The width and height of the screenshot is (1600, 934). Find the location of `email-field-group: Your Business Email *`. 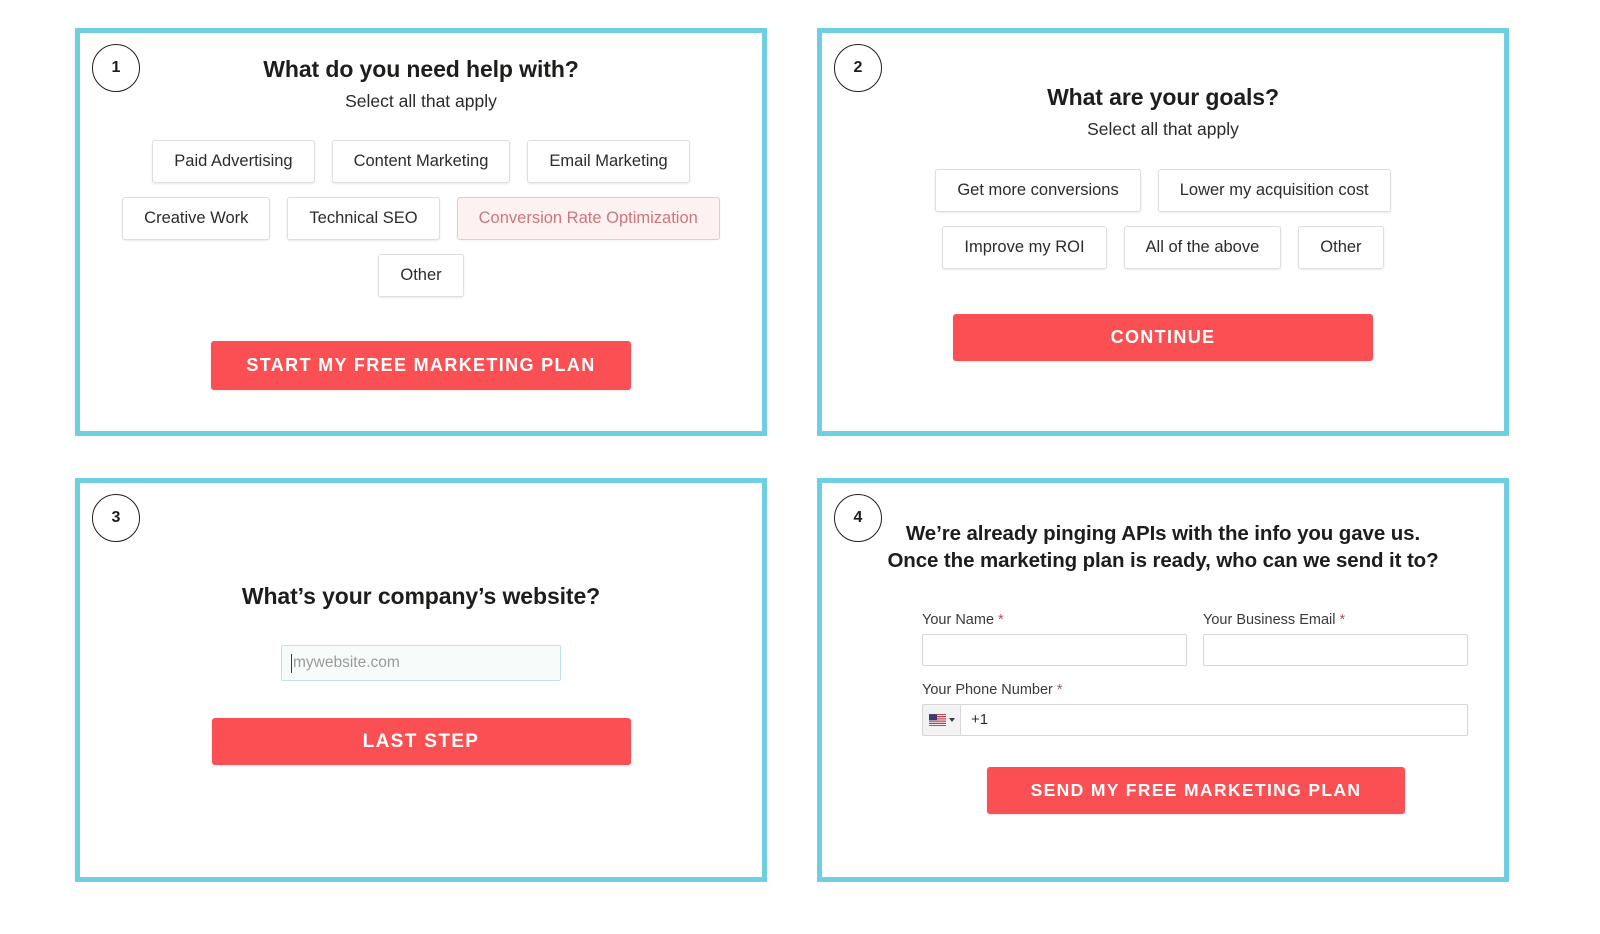

email-field-group: Your Business Email * is located at coordinates (1335, 639).